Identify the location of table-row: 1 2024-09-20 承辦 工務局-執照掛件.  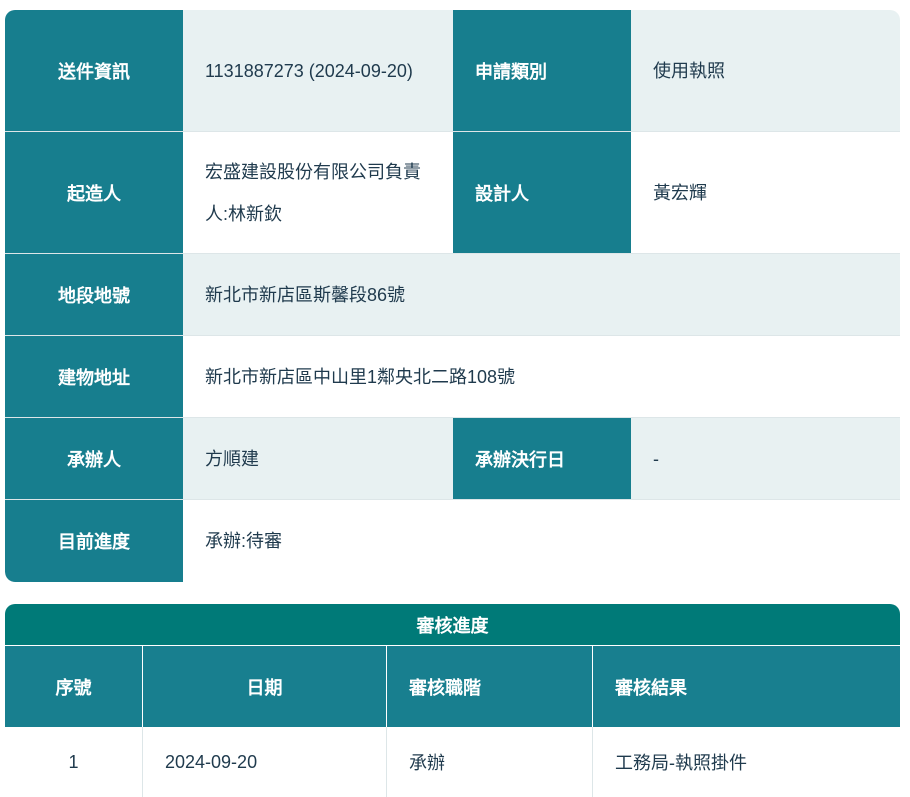
(452, 762).